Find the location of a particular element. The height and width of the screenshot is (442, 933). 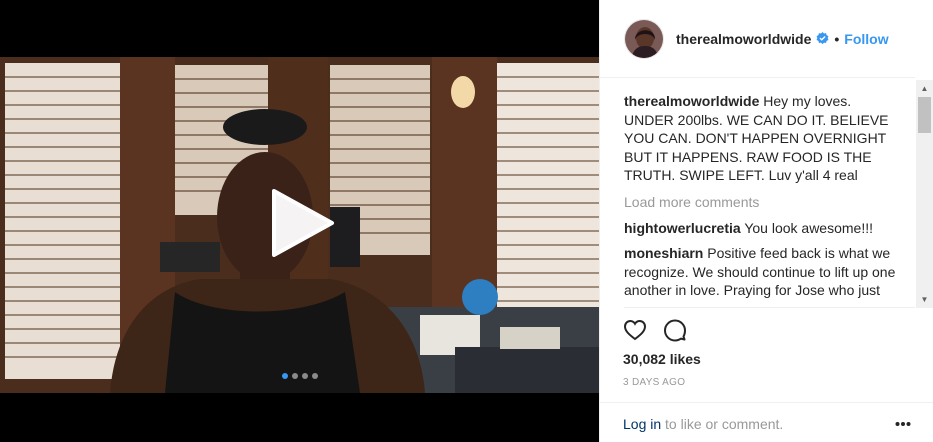

carousel-indicator is located at coordinates (299, 376).